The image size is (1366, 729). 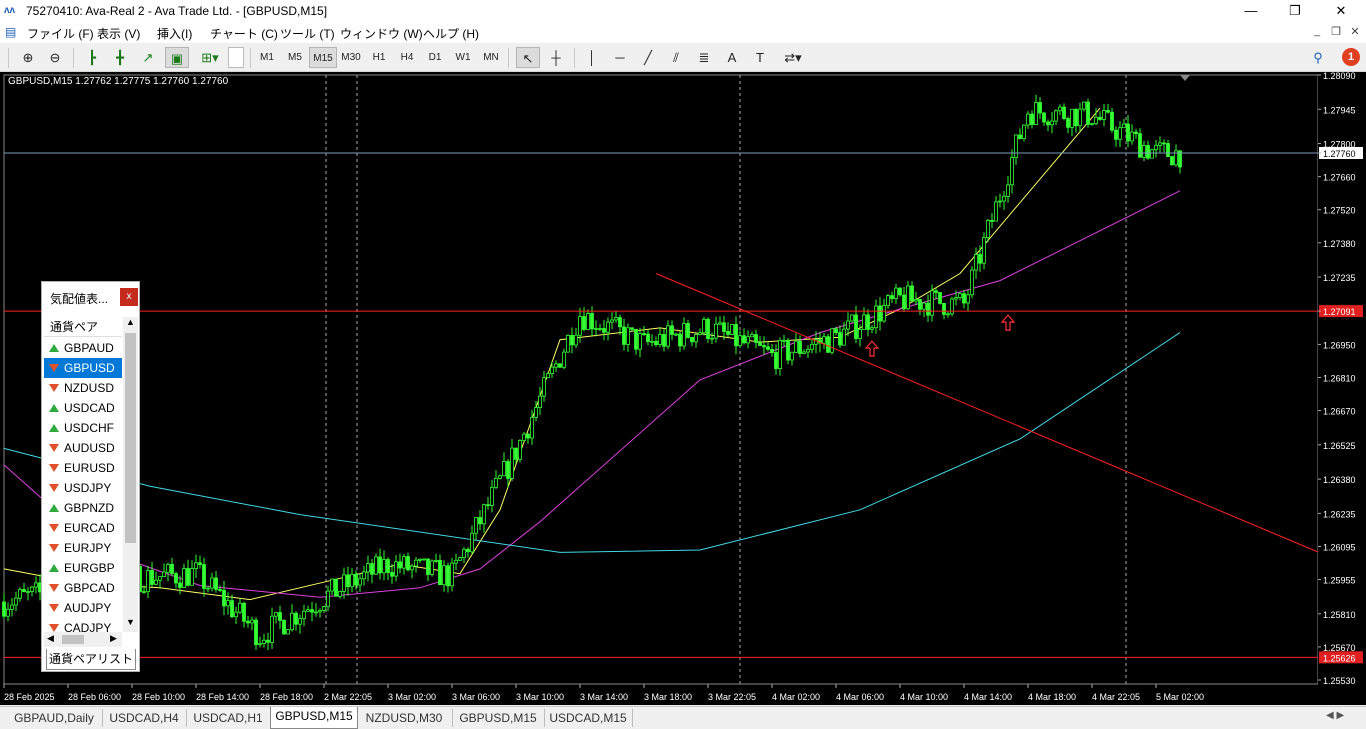 What do you see at coordinates (91, 659) in the screenshot?
I see `tab-symbols: 通貨ペアリスト` at bounding box center [91, 659].